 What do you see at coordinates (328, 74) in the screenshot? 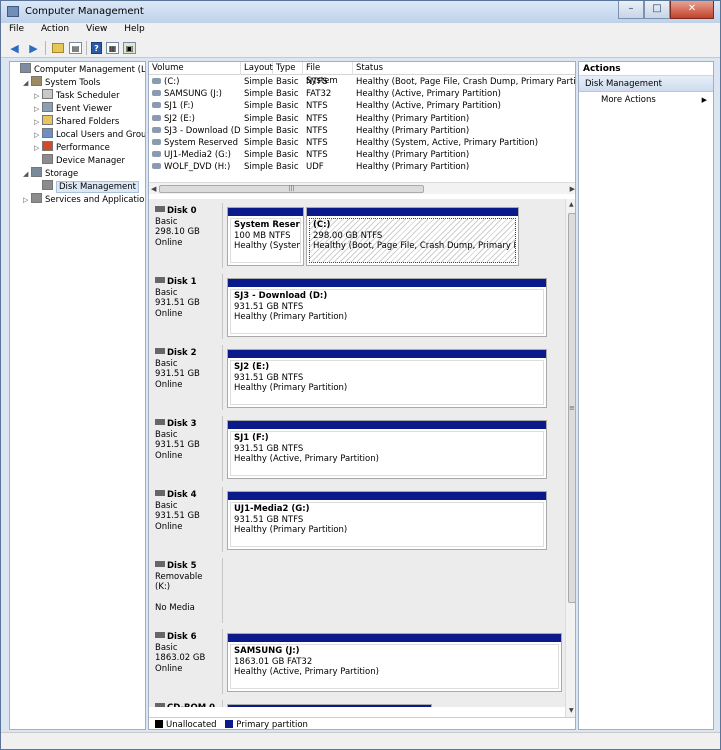
I see `column-file-system: File System` at bounding box center [328, 74].